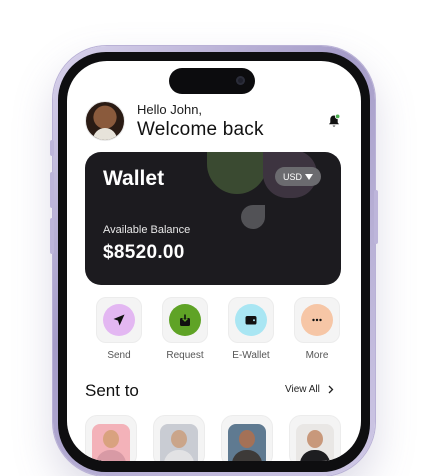 Image resolution: width=424 pixels, height=476 pixels. I want to click on greeting-text: Hello John,, so click(170, 109).